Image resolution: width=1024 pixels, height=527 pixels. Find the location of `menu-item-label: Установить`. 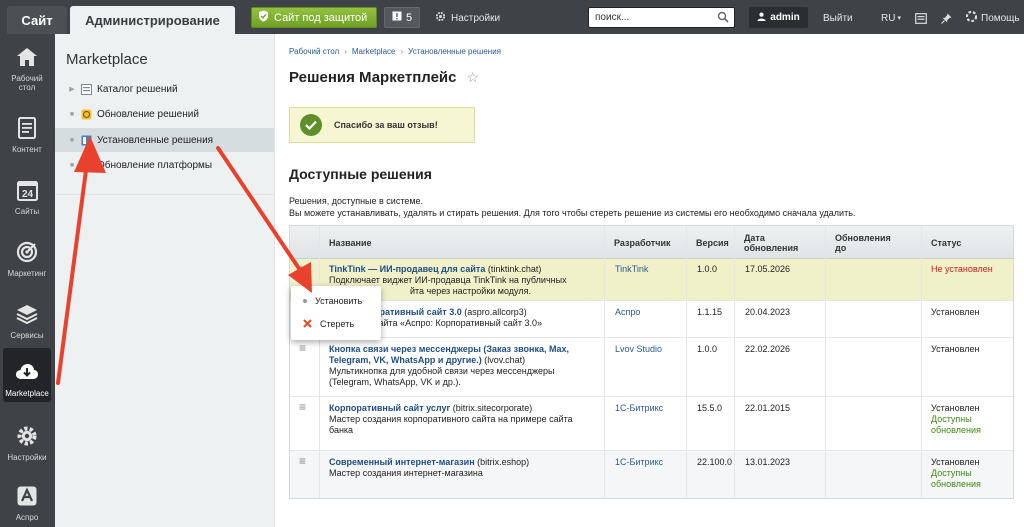

menu-item-label: Установить is located at coordinates (339, 301).